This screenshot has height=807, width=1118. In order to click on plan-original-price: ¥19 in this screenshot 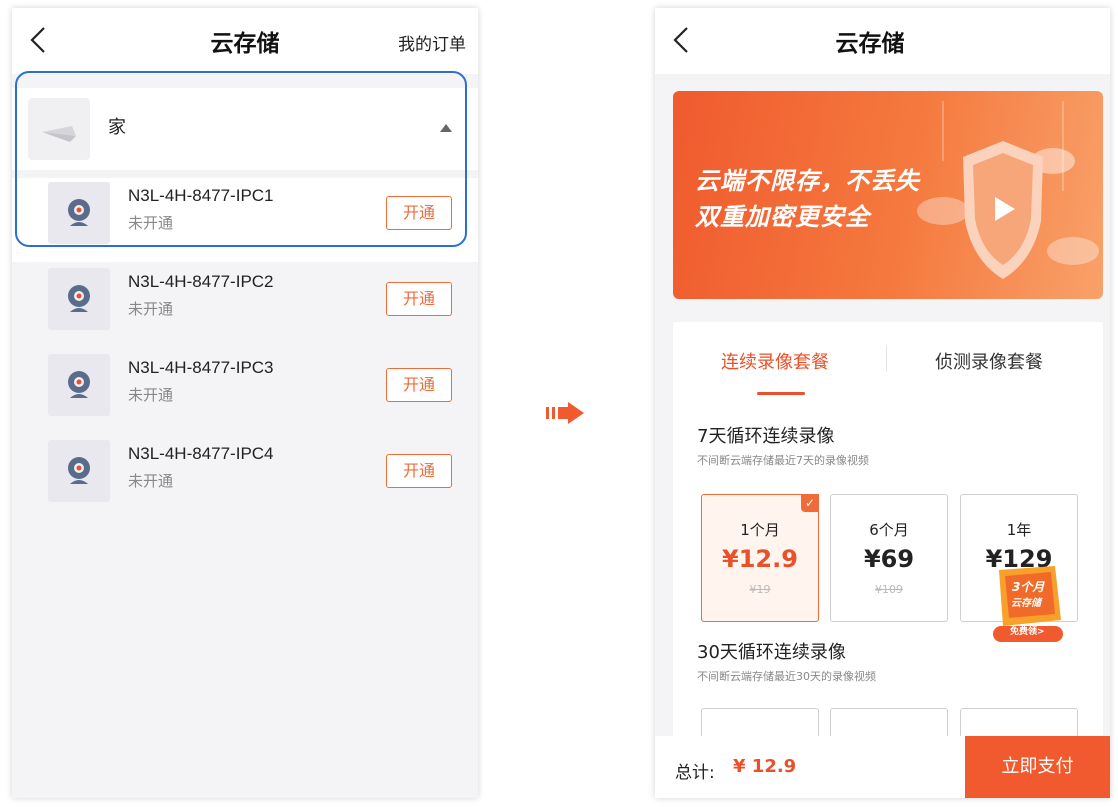, I will do `click(760, 589)`.